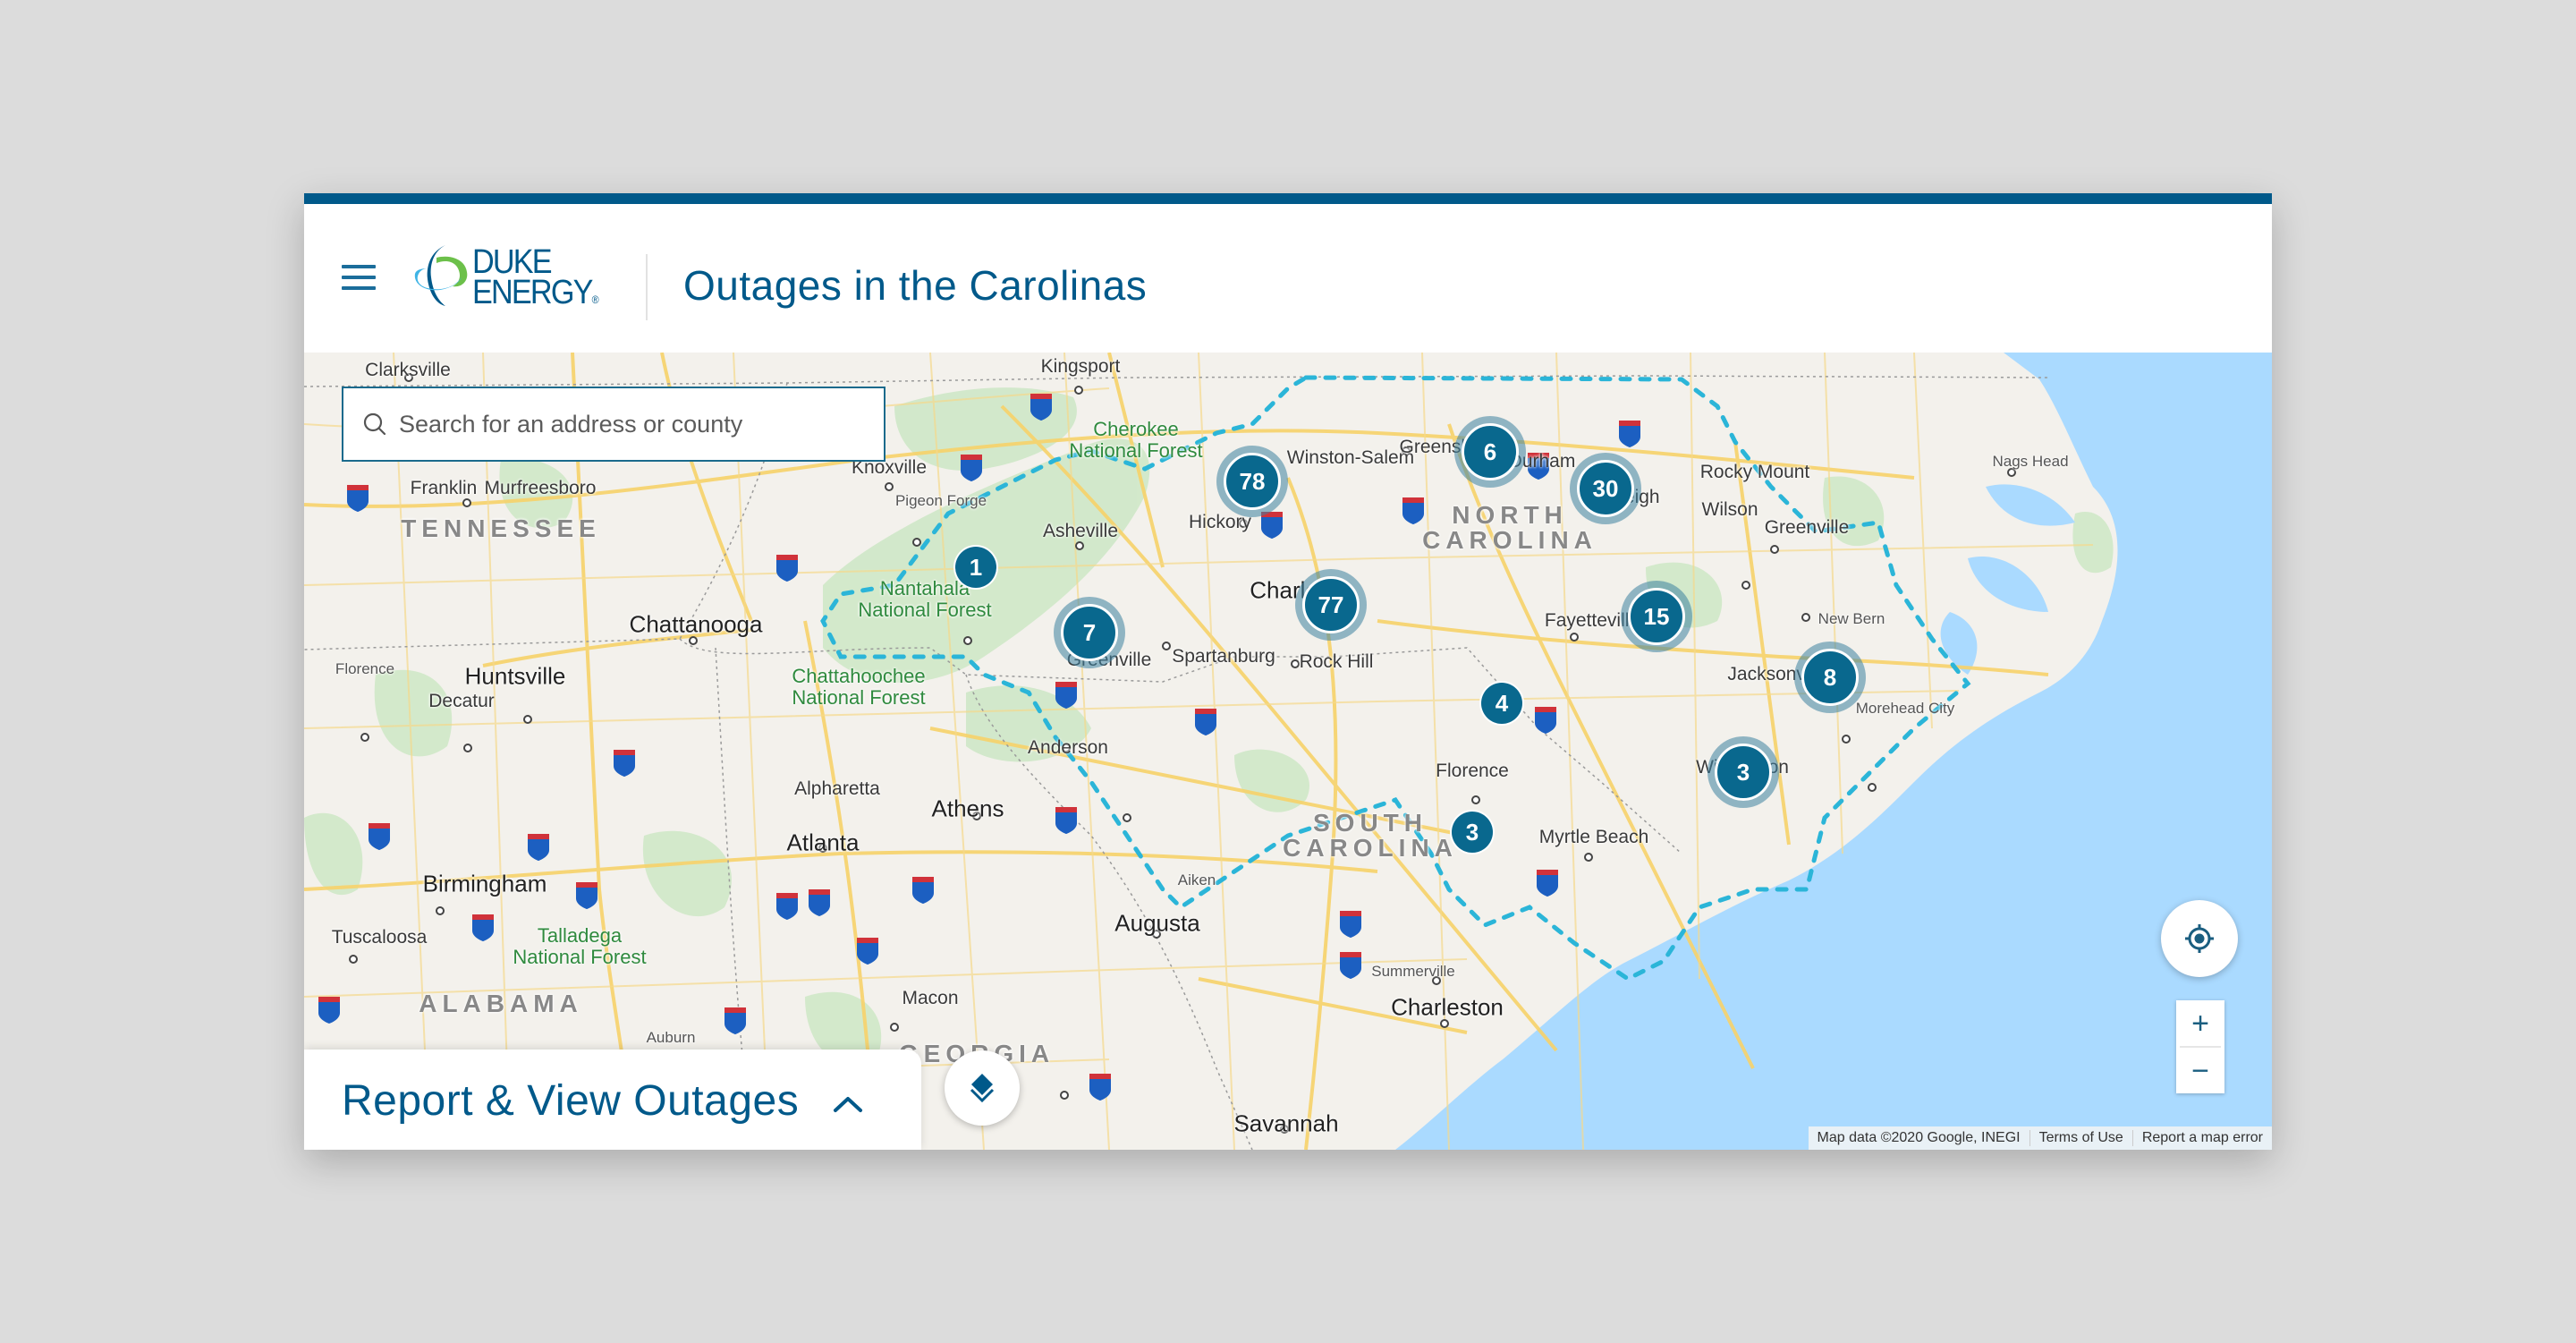  I want to click on outage-cluster-marker: 6, so click(1490, 452).